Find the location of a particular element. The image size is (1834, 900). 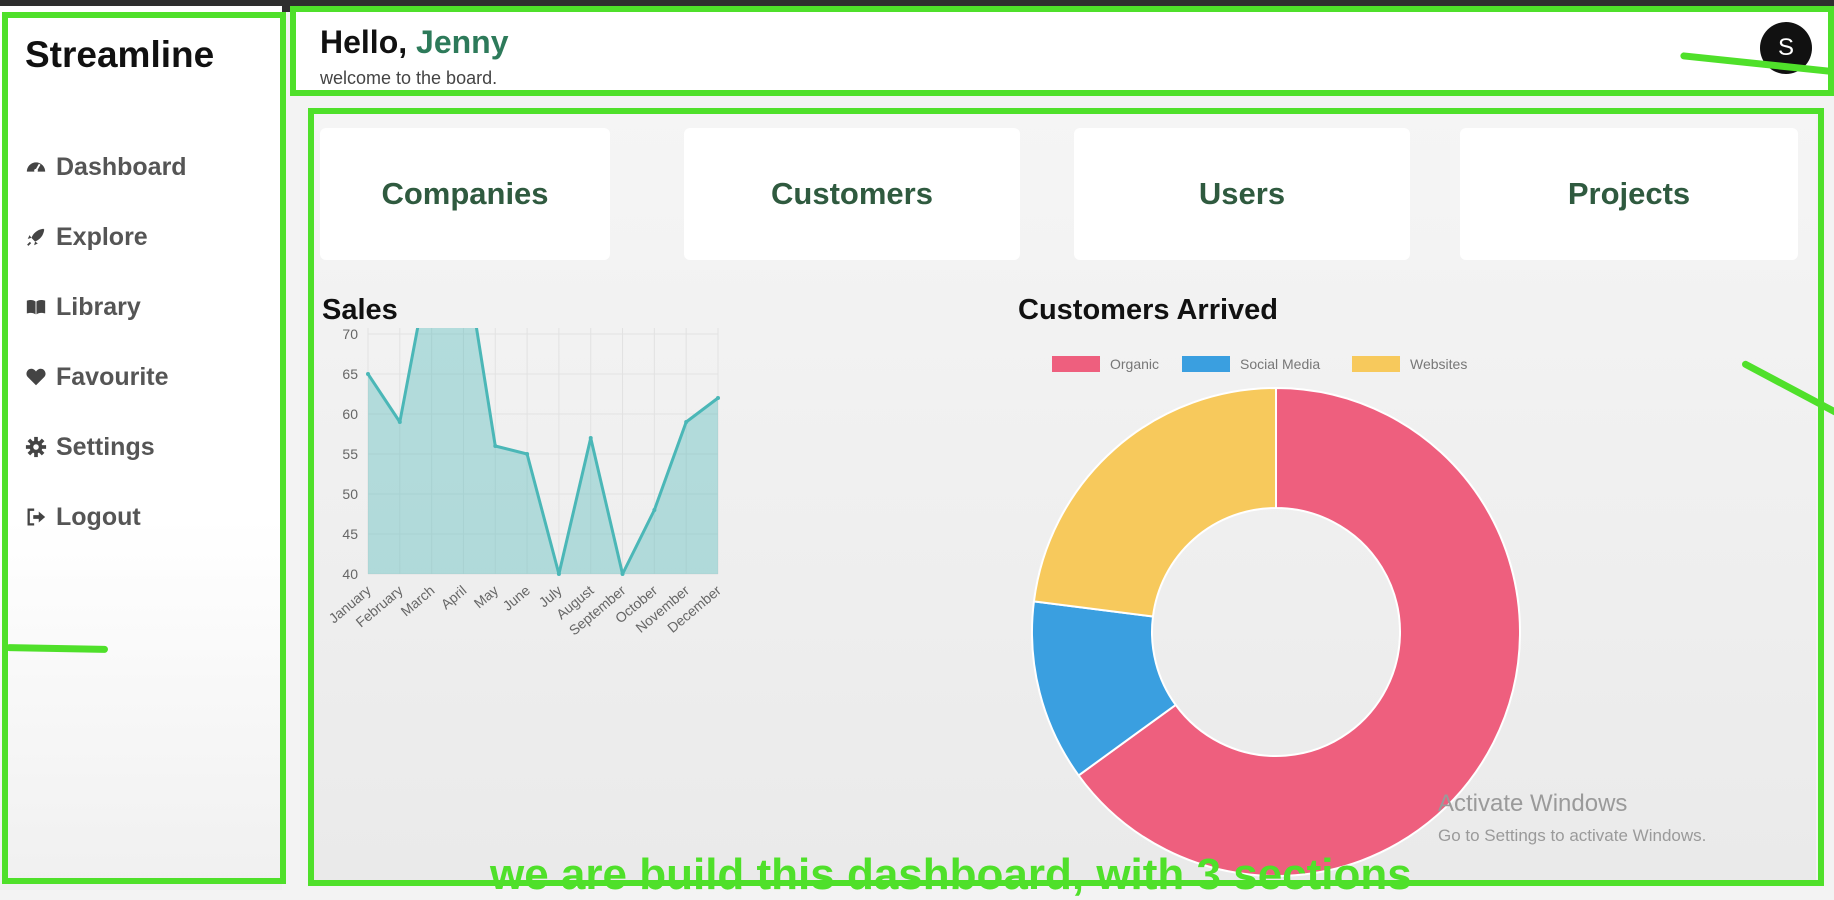

sidebar-item-logout: Logout is located at coordinates (105, 517).